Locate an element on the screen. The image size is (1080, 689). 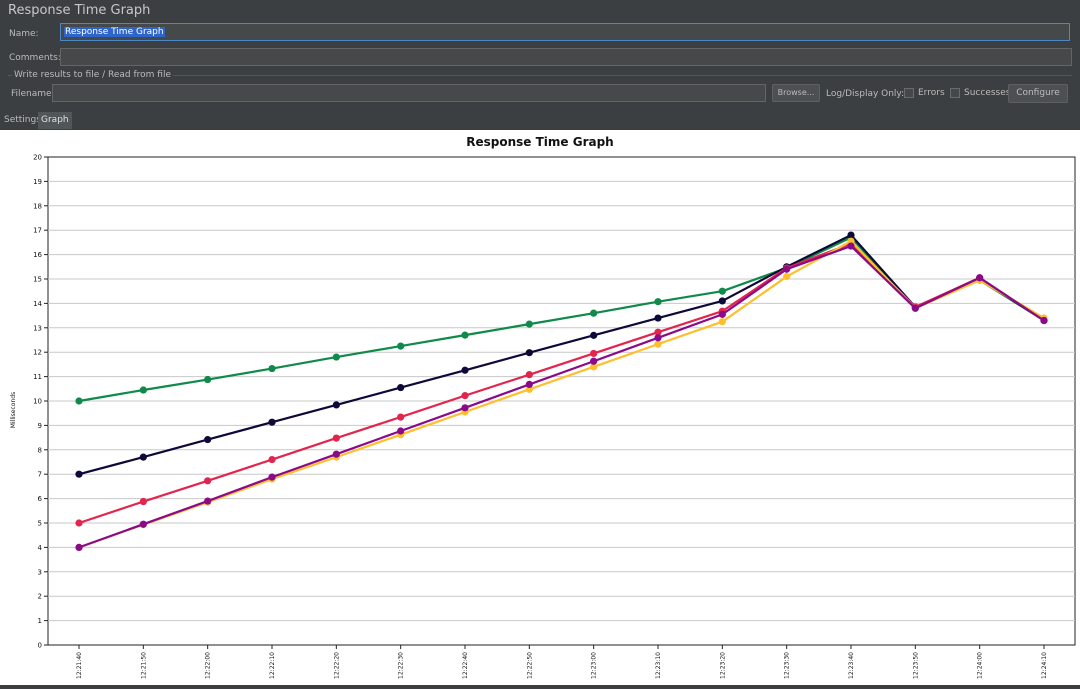
y-tick-label: 17 is located at coordinates (37, 231).